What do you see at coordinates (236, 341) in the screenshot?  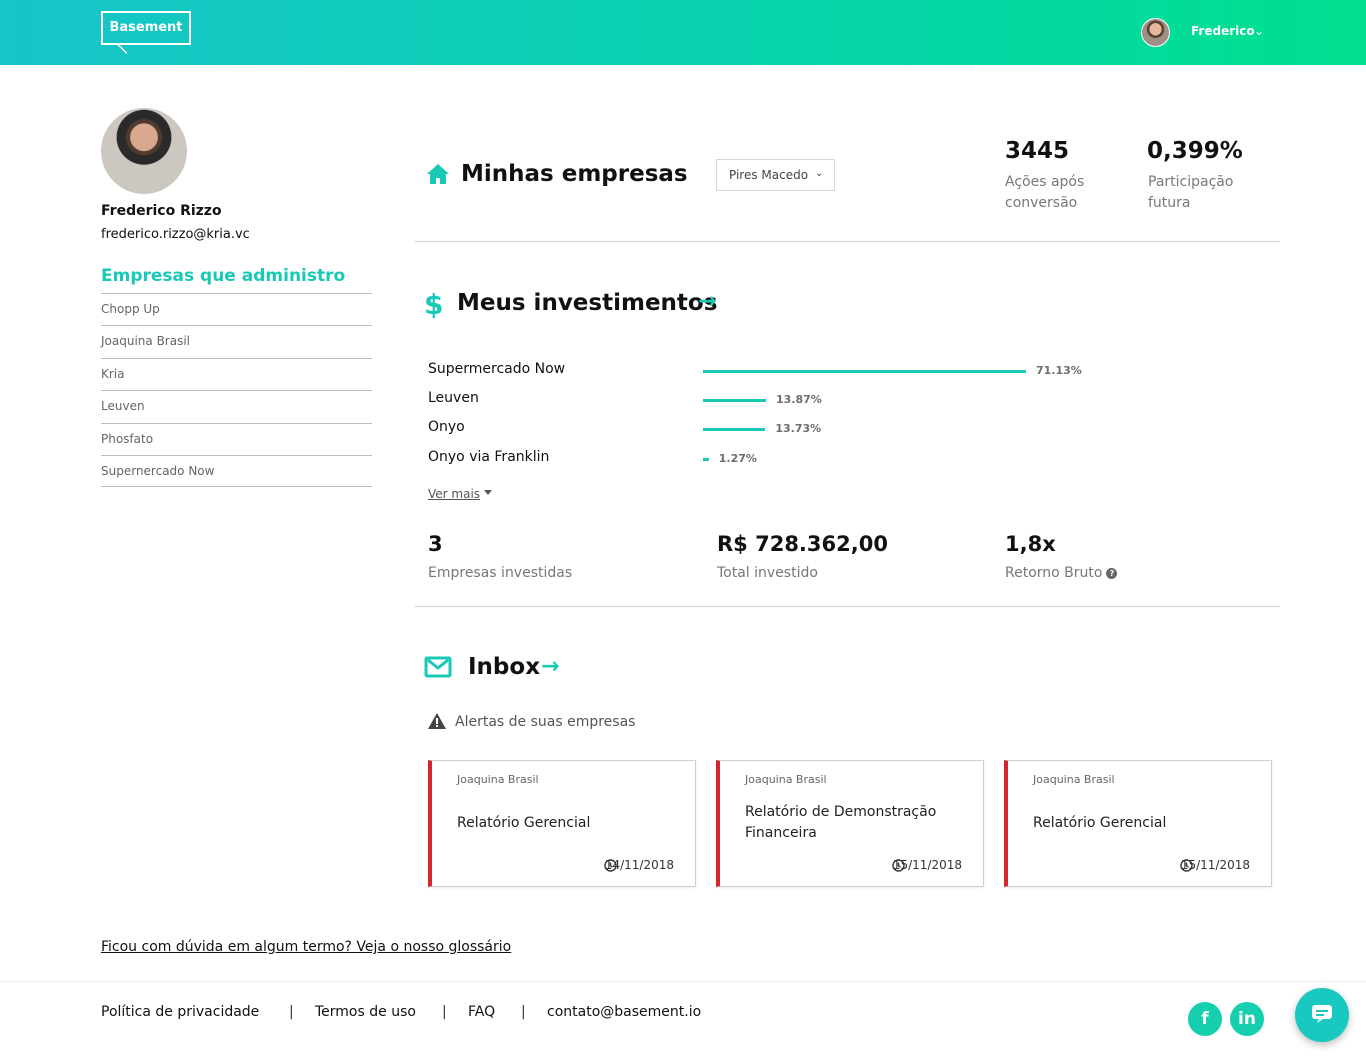 I see `sidebar-item-joaquina-brasil: Joaquina Brasil` at bounding box center [236, 341].